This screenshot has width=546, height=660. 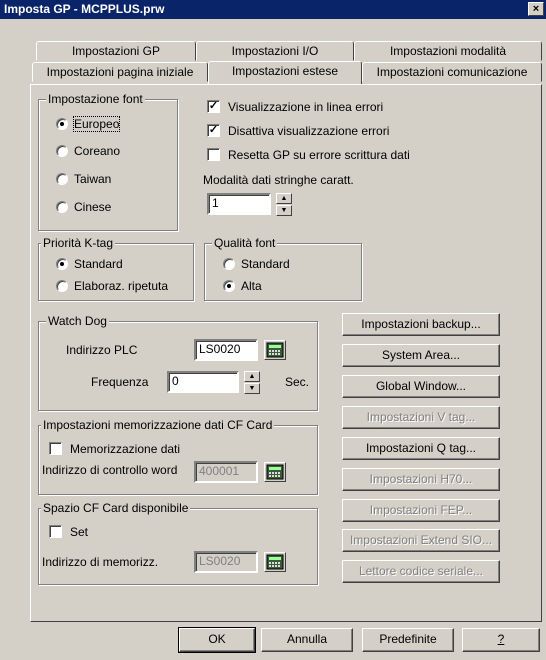 I want to click on cf-store-check-label: Memorizzazione dati, so click(x=125, y=449).